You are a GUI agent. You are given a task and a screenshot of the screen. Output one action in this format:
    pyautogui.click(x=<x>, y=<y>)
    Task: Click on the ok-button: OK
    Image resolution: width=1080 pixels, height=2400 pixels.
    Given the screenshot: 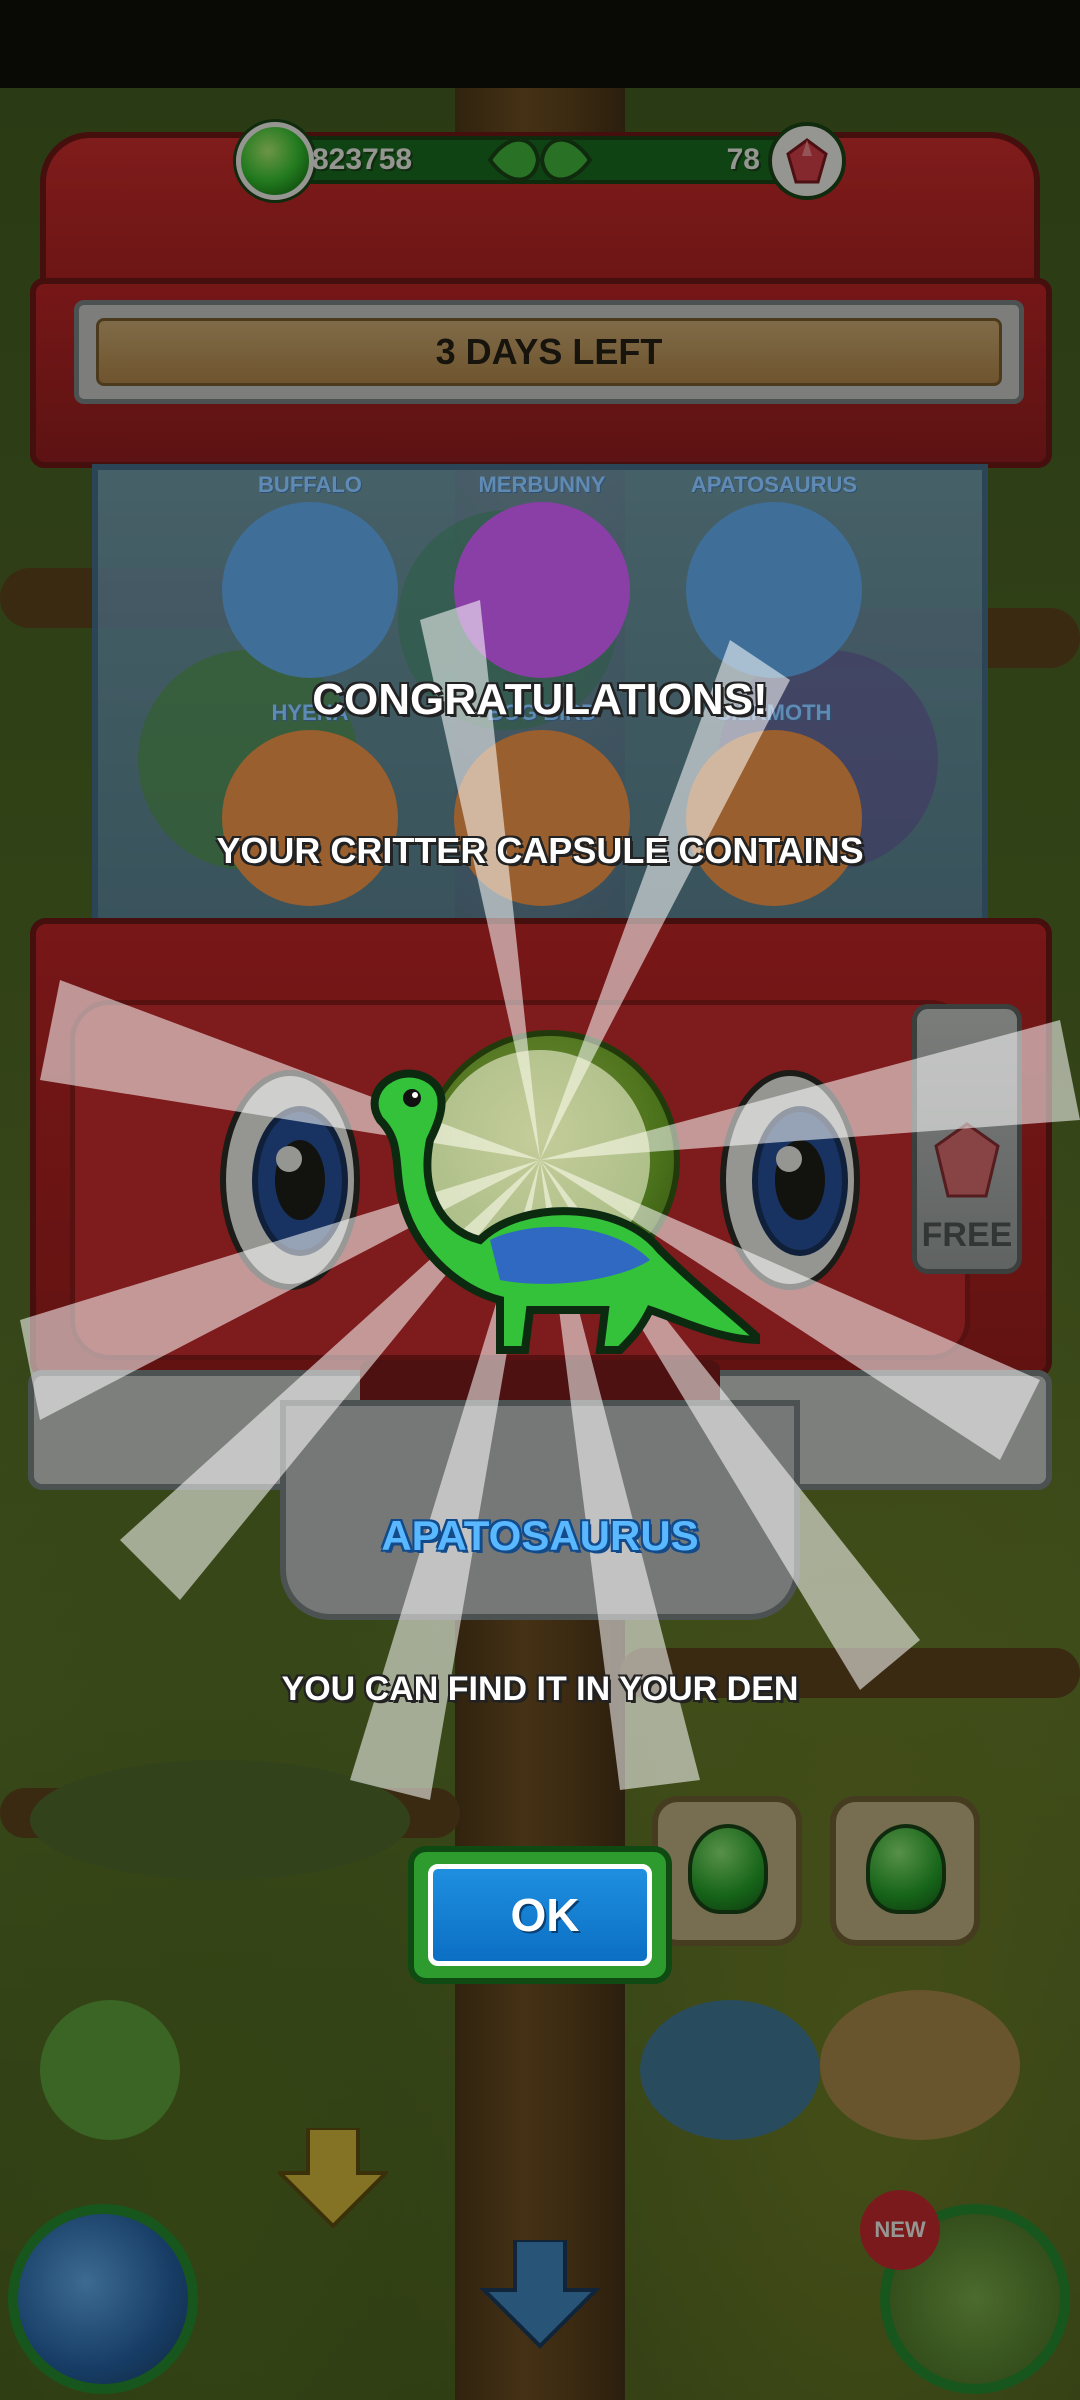 What is the action you would take?
    pyautogui.click(x=540, y=1915)
    